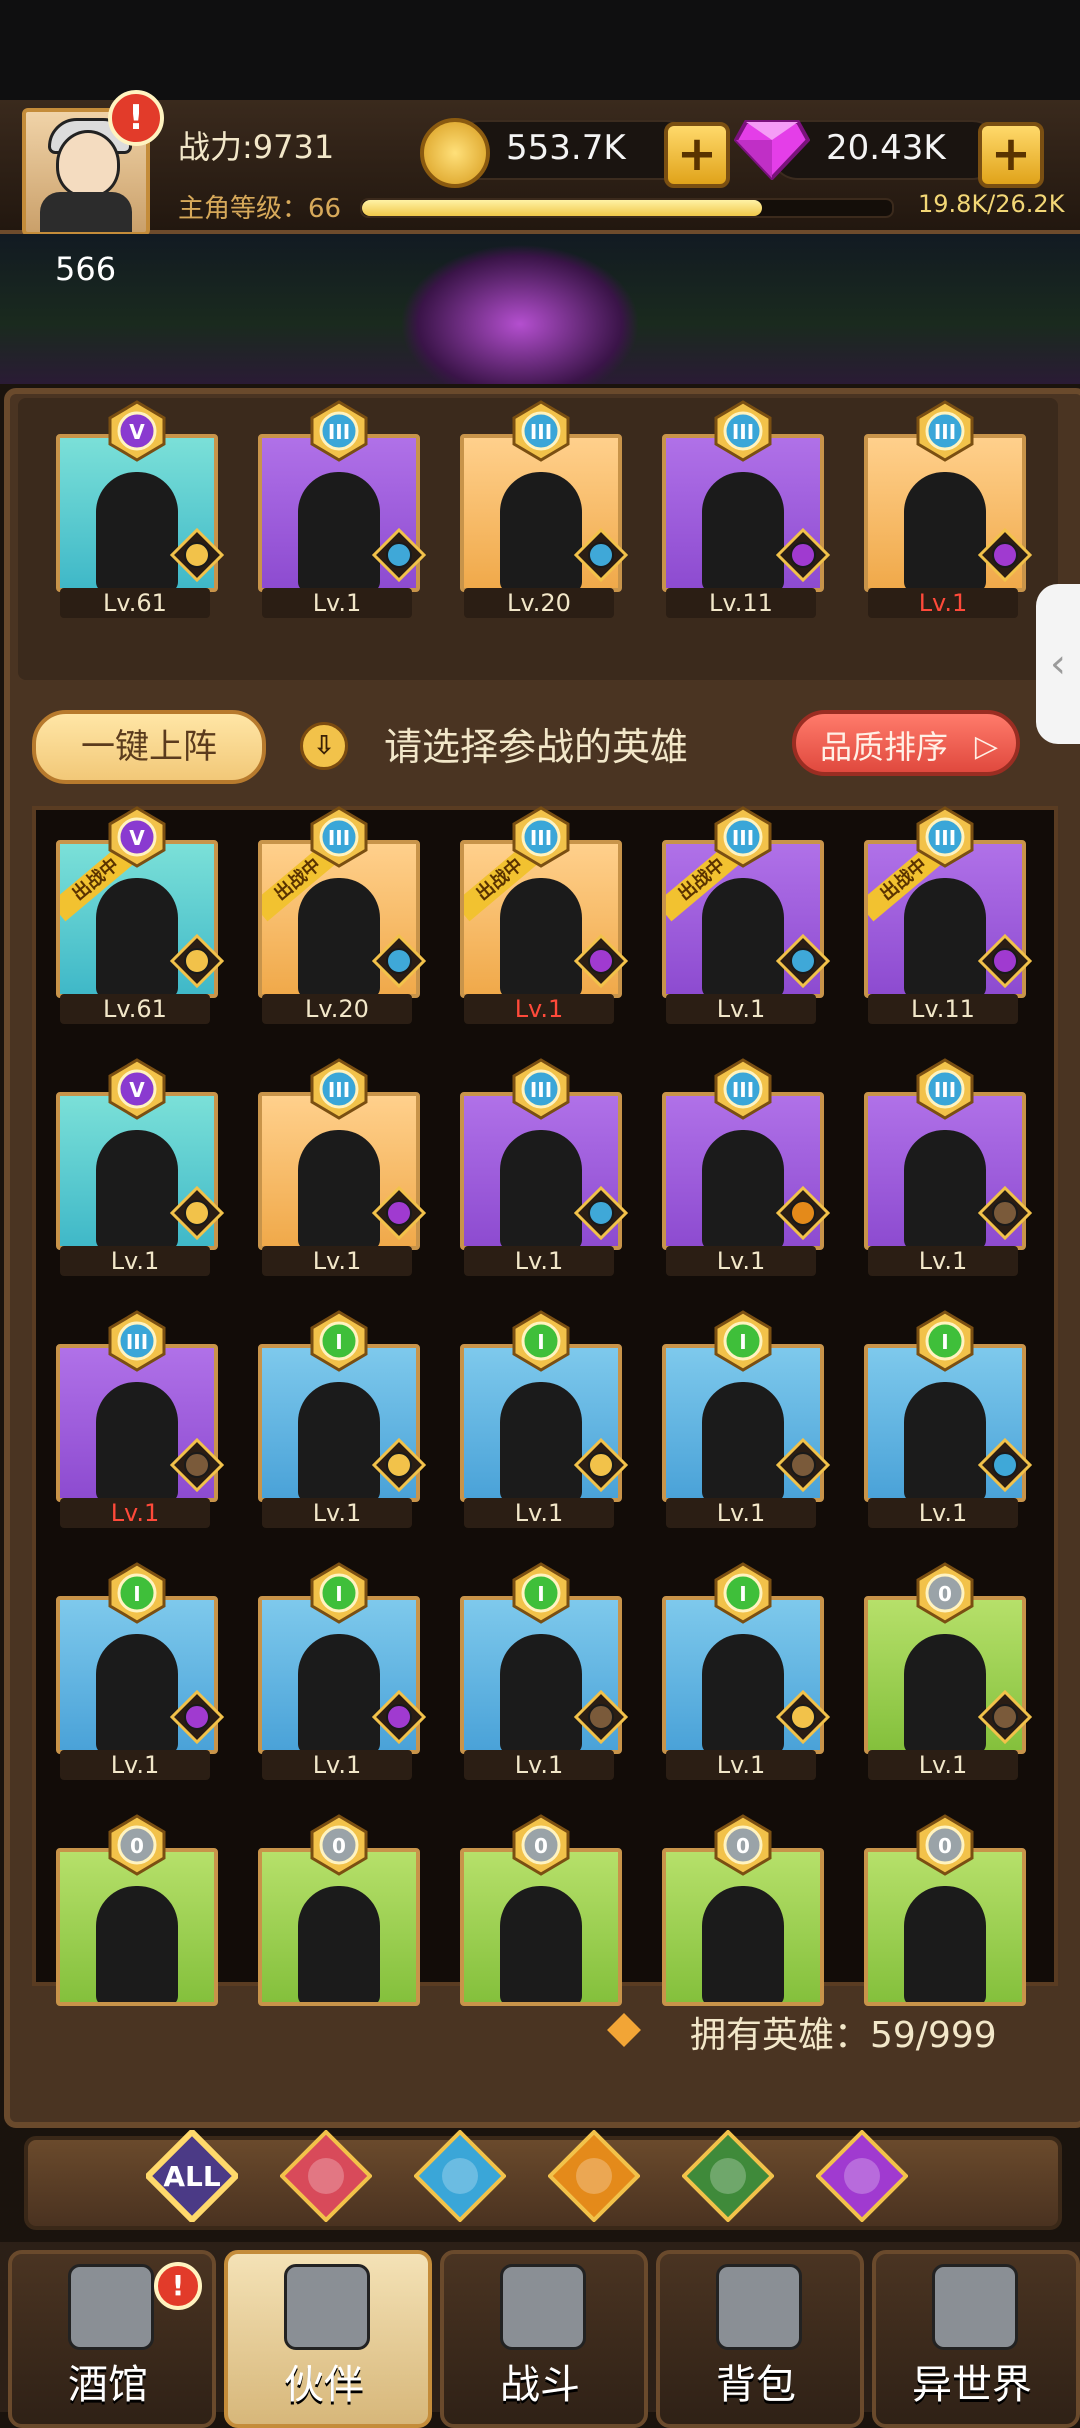 Image resolution: width=1080 pixels, height=2428 pixels. Describe the element at coordinates (906, 743) in the screenshot. I see `quality-sort-button: 品质排序 ▷` at that location.